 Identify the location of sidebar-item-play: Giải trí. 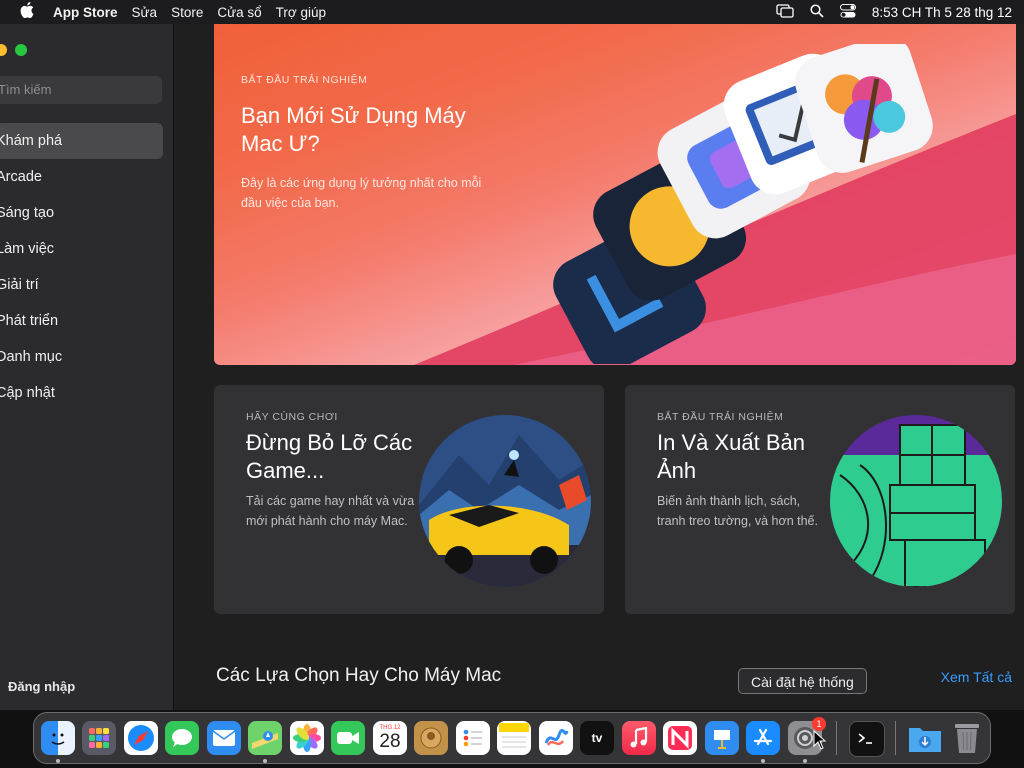
(81, 285).